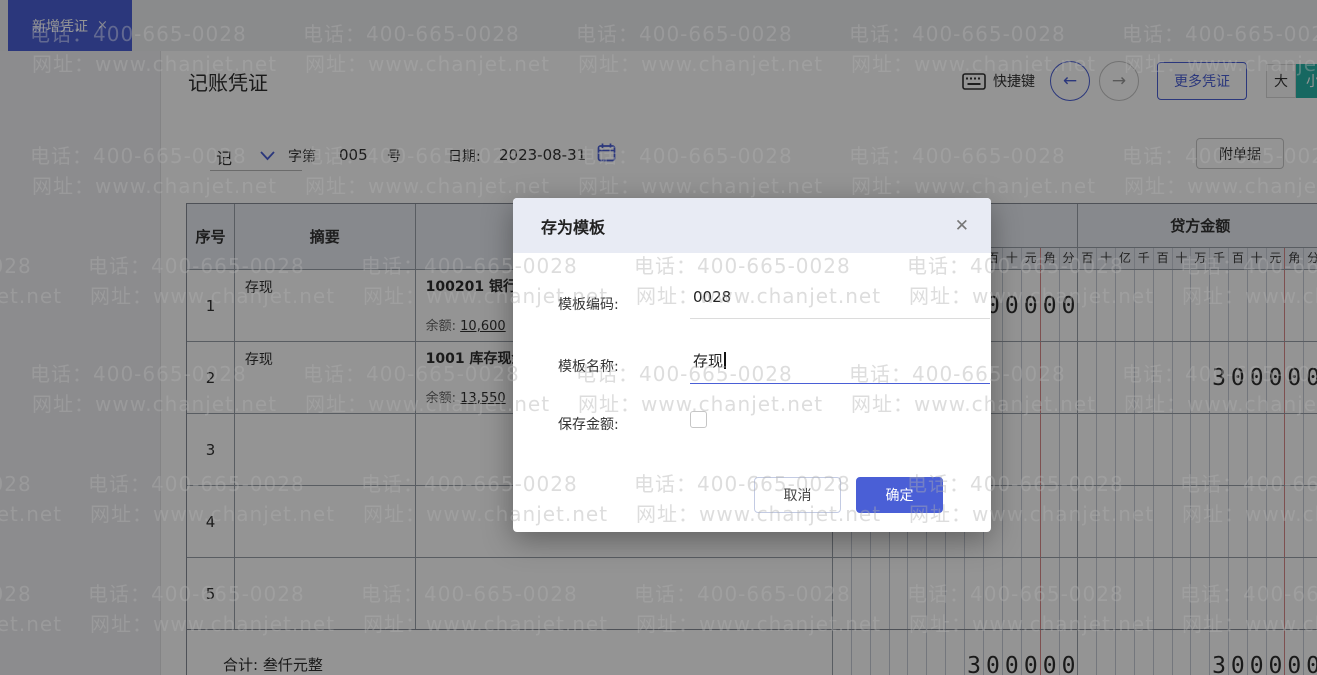  I want to click on text-cursor, so click(725, 360).